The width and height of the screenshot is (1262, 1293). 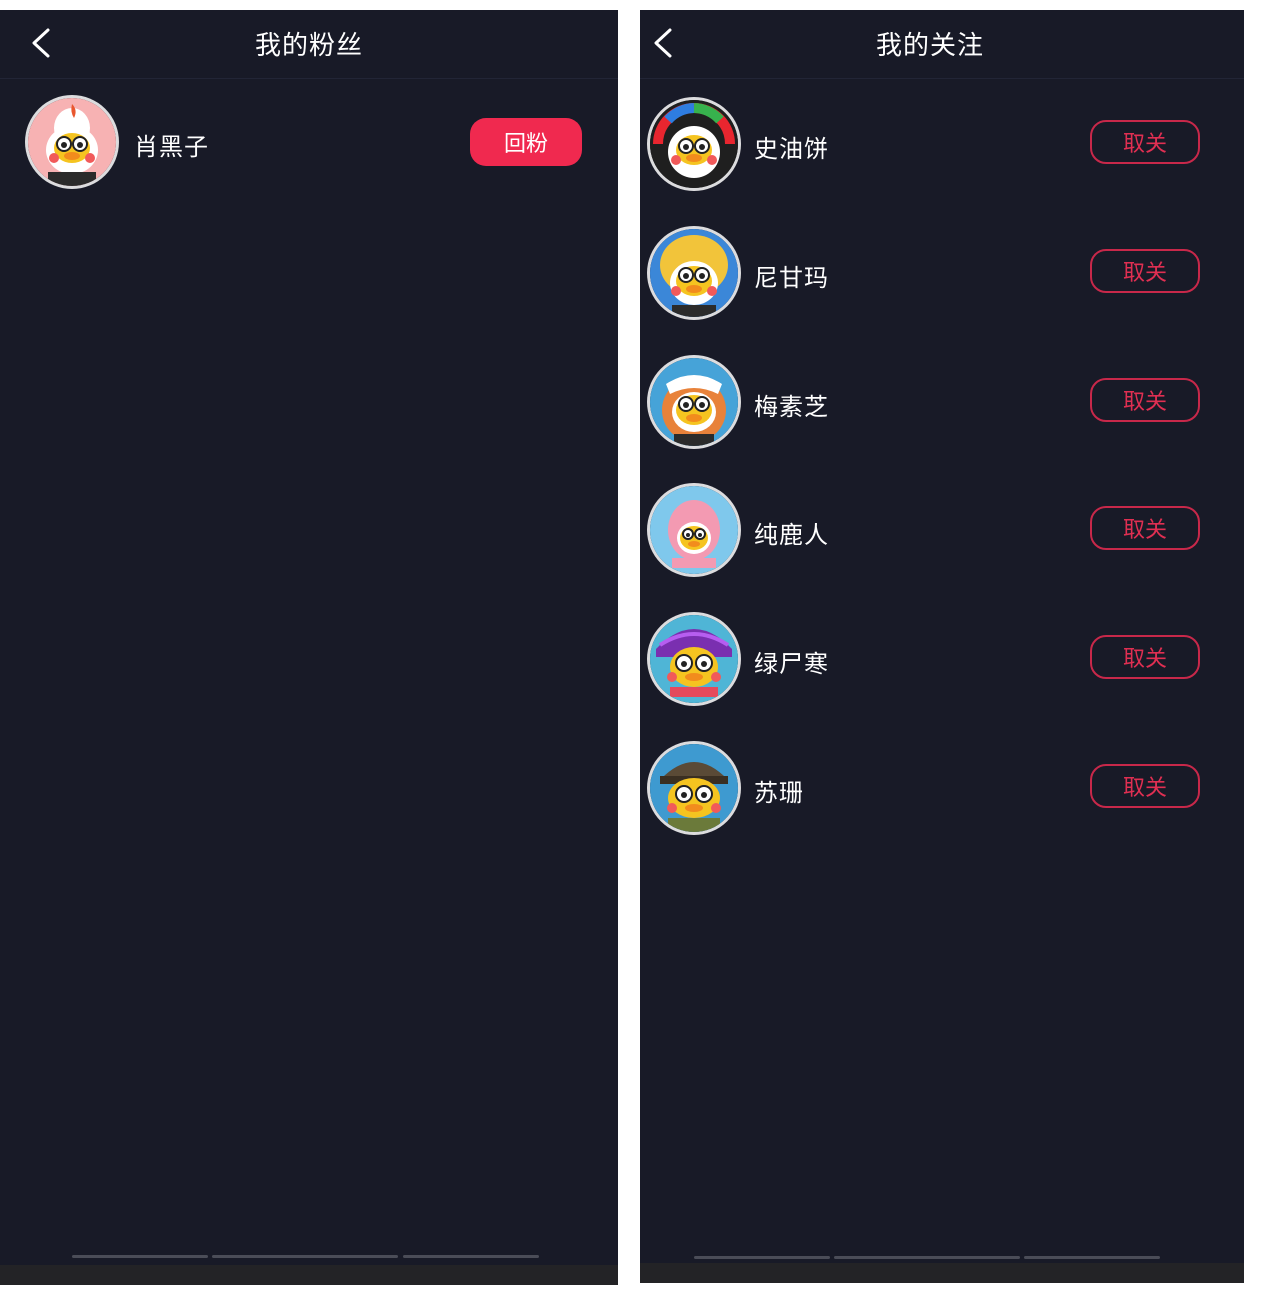 I want to click on user-name: 史油饼, so click(x=791, y=149).